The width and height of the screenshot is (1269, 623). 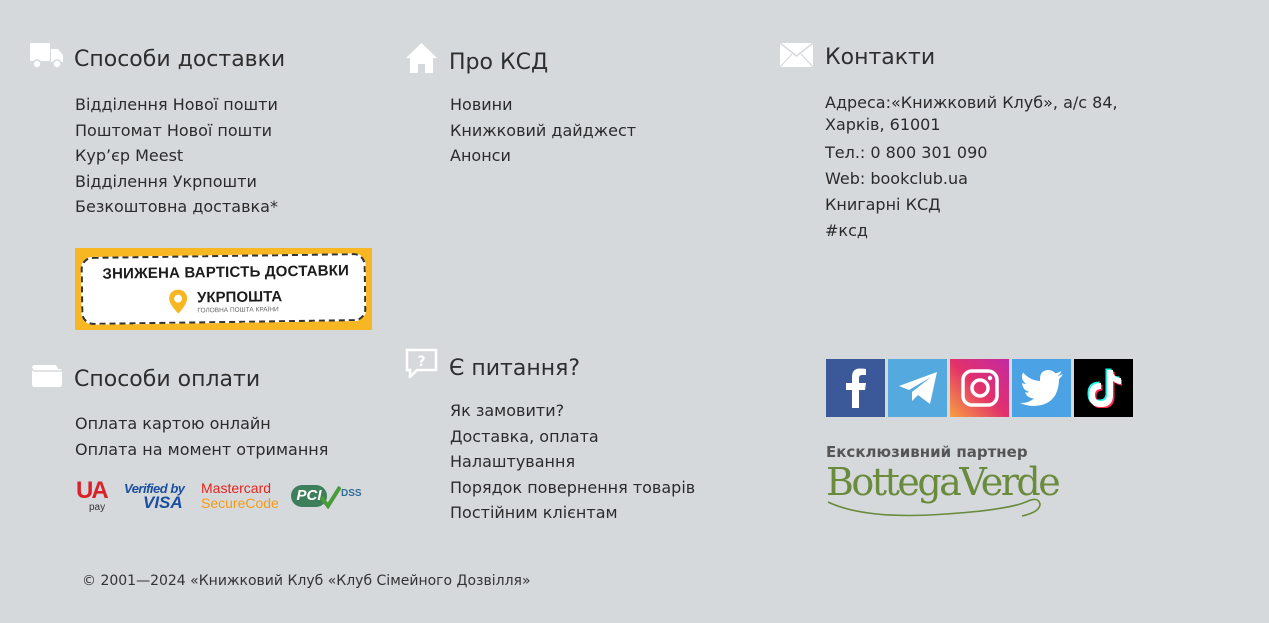 What do you see at coordinates (178, 301) in the screenshot?
I see `map-pin-icon` at bounding box center [178, 301].